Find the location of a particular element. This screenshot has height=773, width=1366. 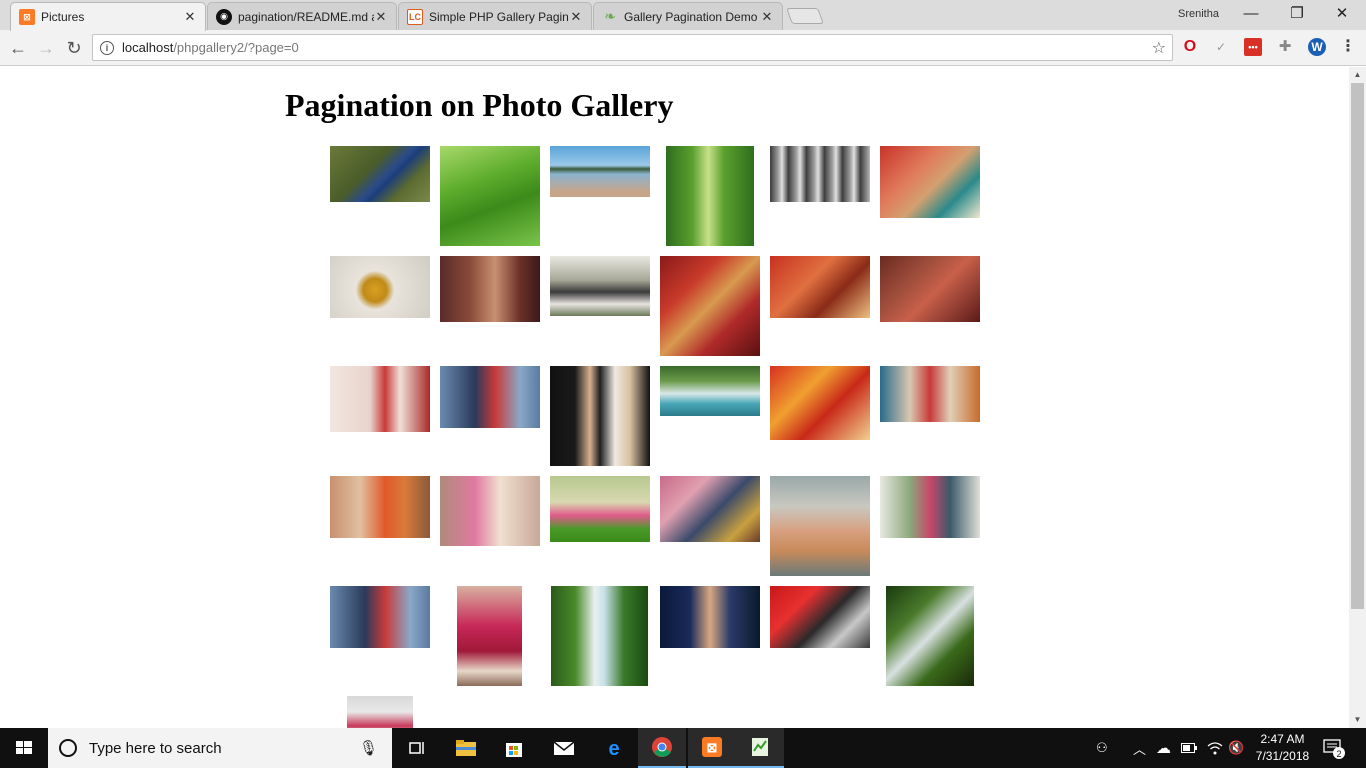

menu-kebab-icon: ⋮ is located at coordinates (1348, 47).